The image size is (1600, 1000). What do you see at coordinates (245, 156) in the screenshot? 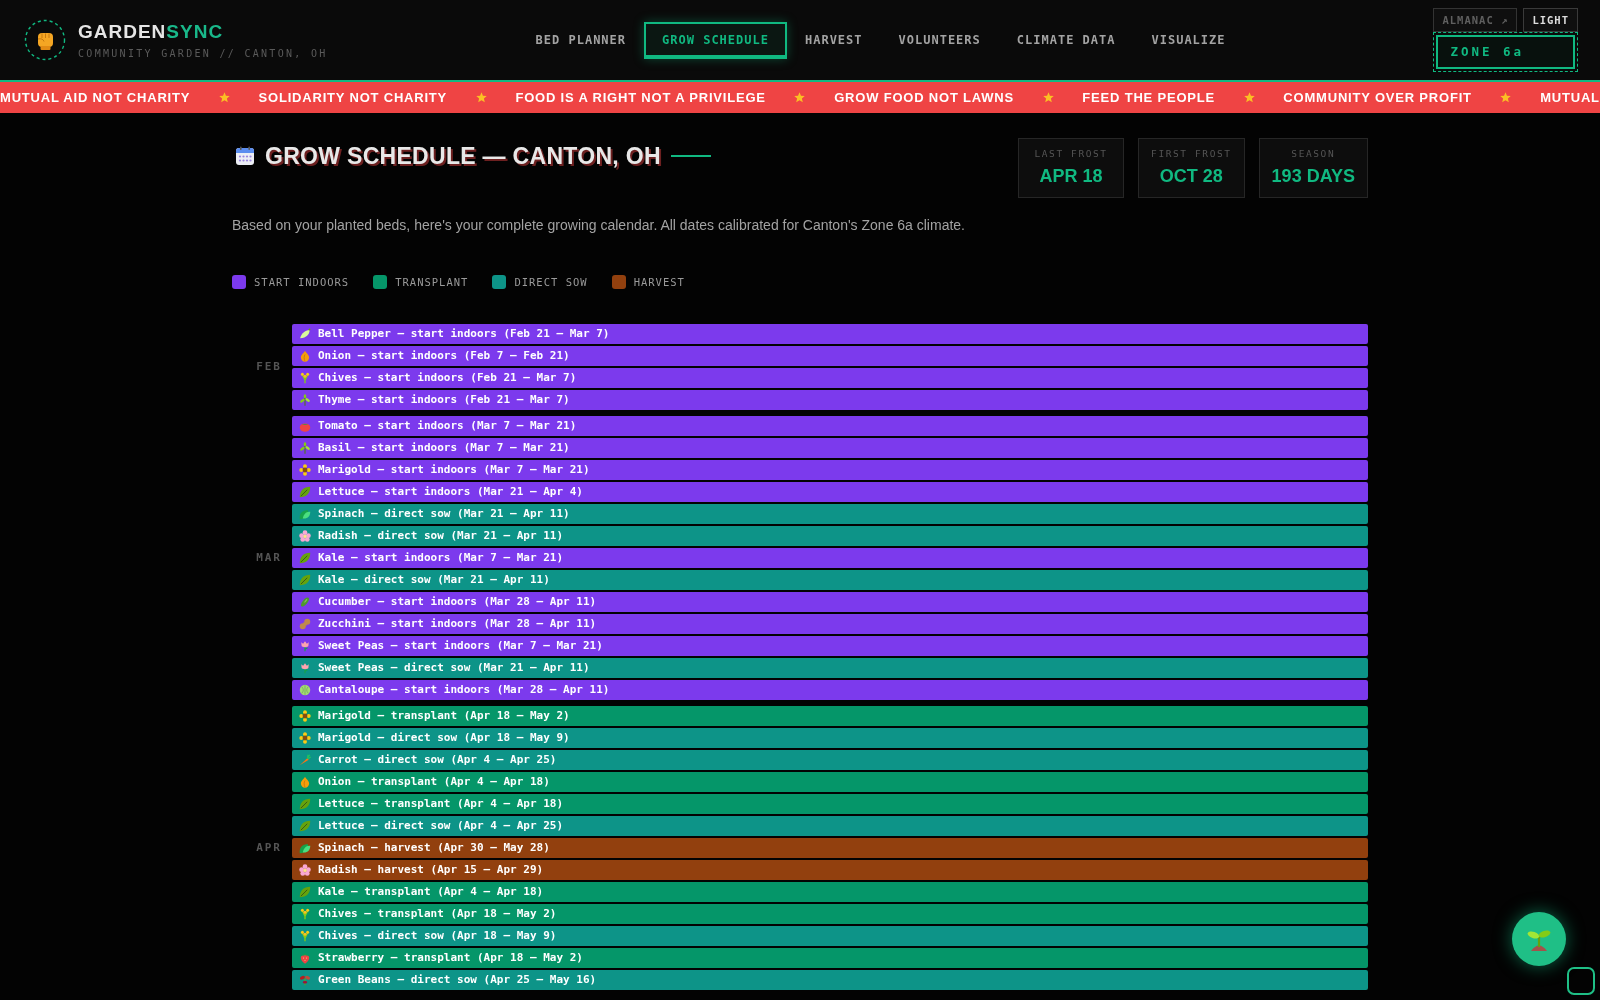
I see `calendar-icon` at bounding box center [245, 156].